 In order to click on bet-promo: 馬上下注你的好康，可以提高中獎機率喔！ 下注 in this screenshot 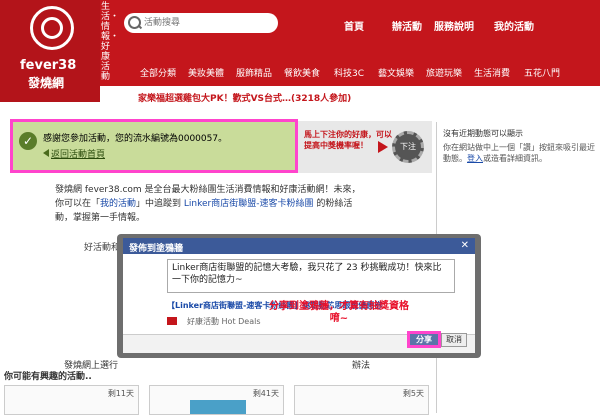, I will do `click(365, 147)`.